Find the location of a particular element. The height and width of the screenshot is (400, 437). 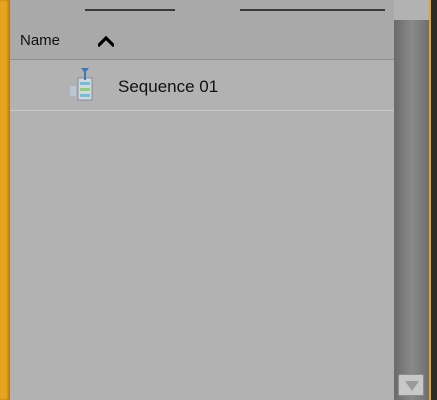

list-item-label: Sequence 01 is located at coordinates (168, 86).